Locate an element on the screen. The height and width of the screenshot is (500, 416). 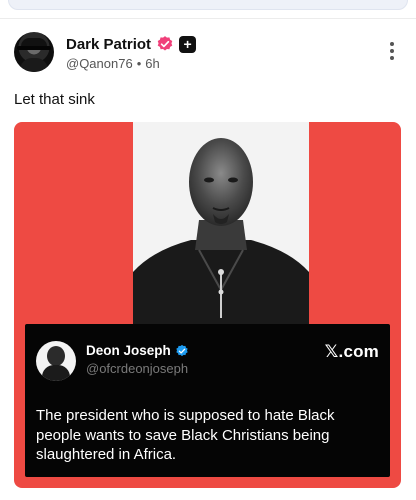
previous-post-edge is located at coordinates (208, 5).